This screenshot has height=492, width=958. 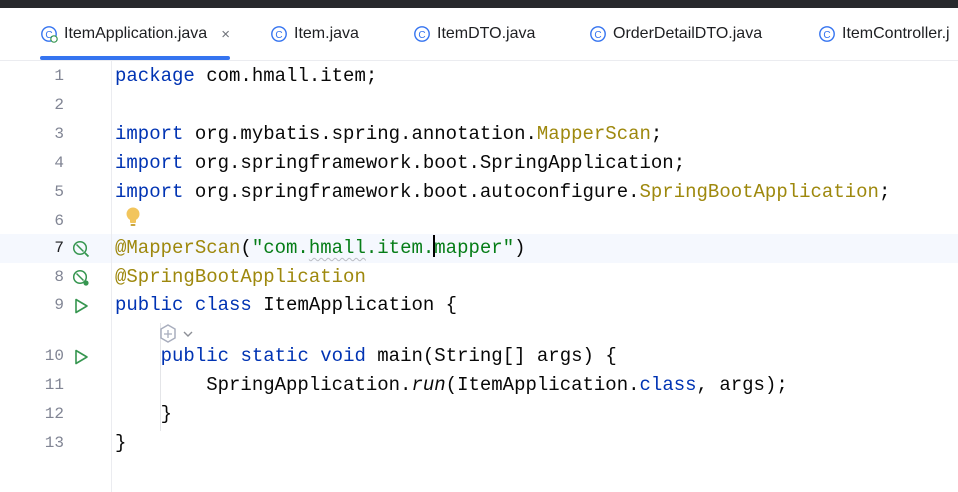 What do you see at coordinates (354, 305) in the screenshot?
I see `code-token: ItemApplication {` at bounding box center [354, 305].